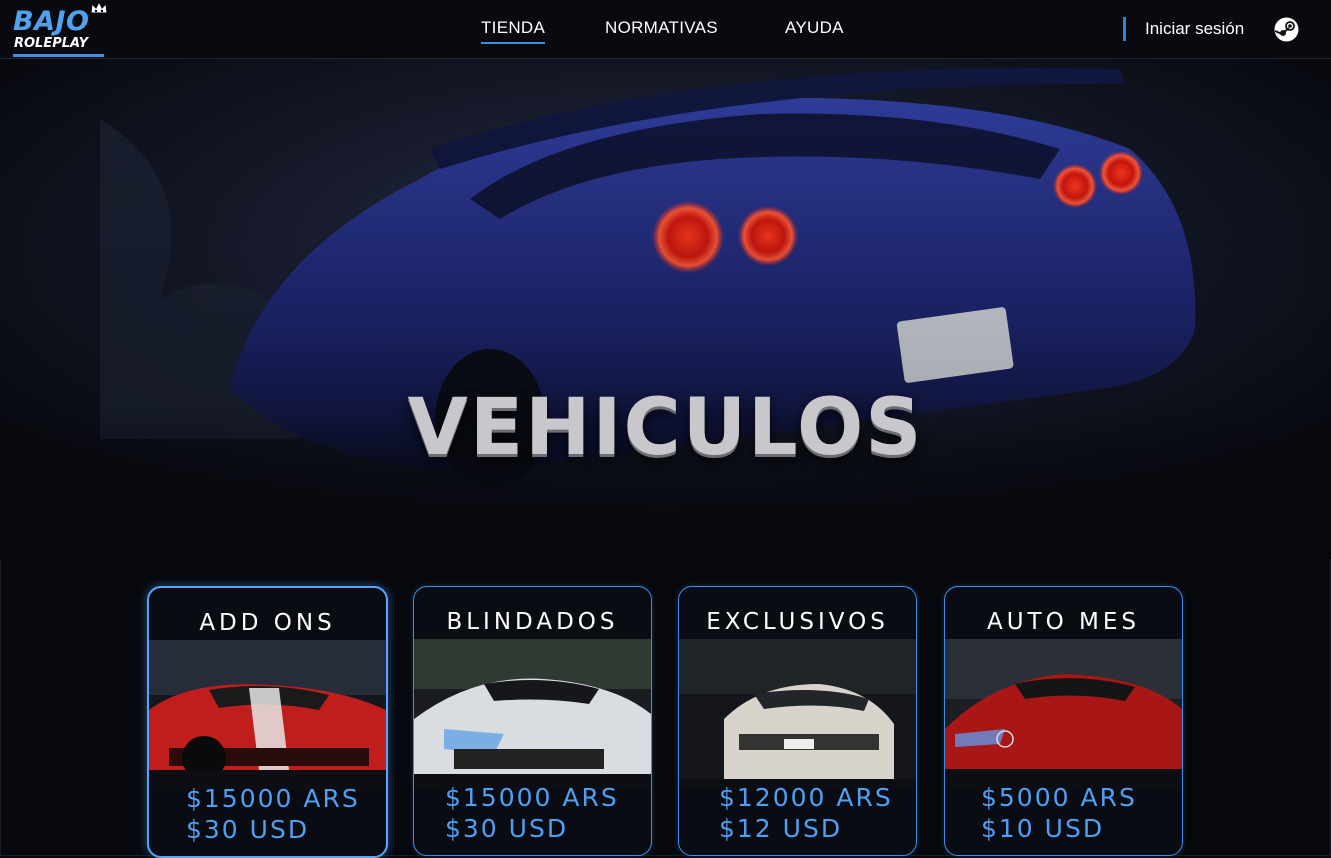 The height and width of the screenshot is (858, 1331). Describe the element at coordinates (661, 28) in the screenshot. I see `nav-normativas: NORMATIVAS` at that location.